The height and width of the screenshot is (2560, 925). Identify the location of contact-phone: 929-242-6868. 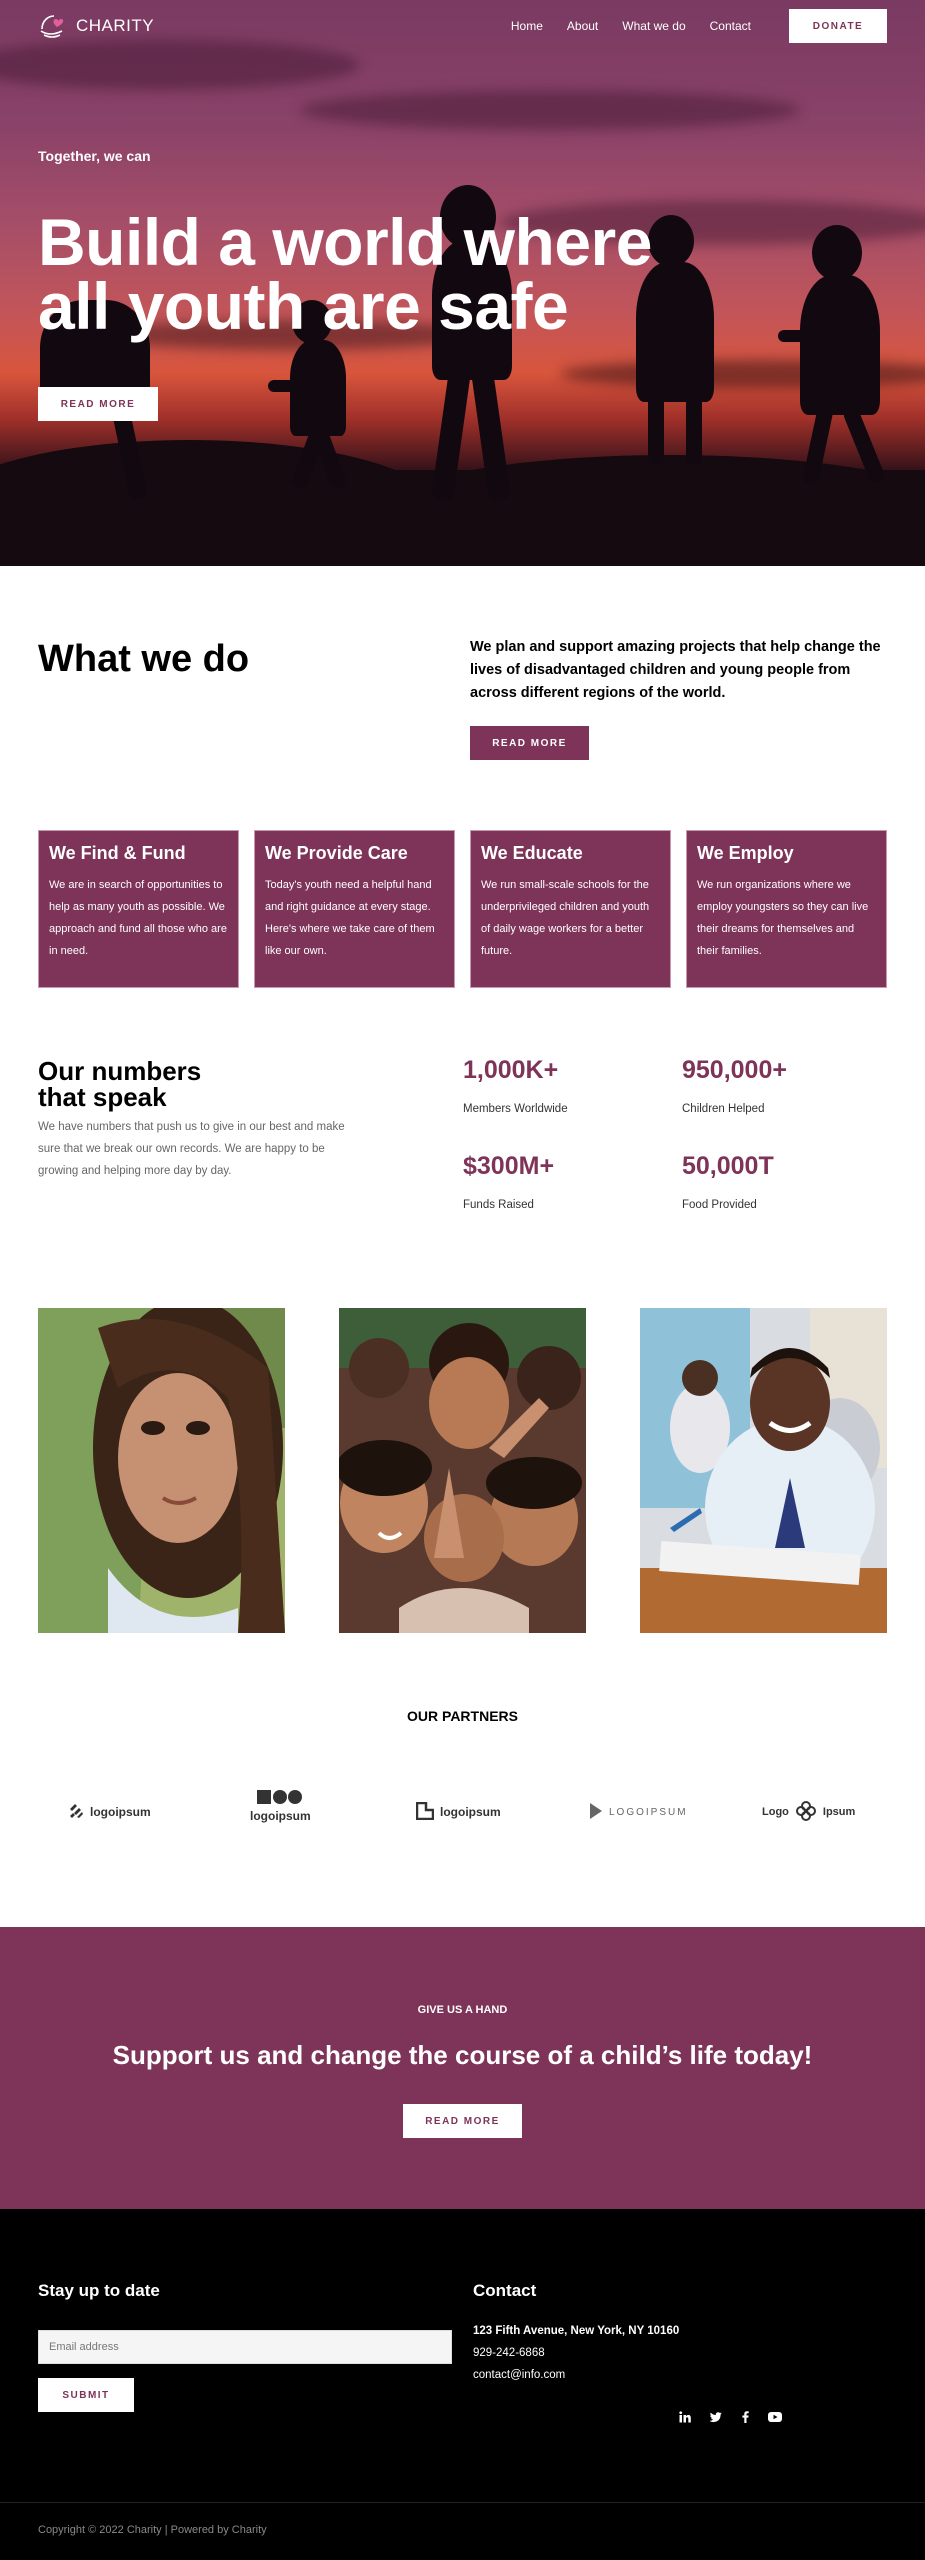
(509, 2353).